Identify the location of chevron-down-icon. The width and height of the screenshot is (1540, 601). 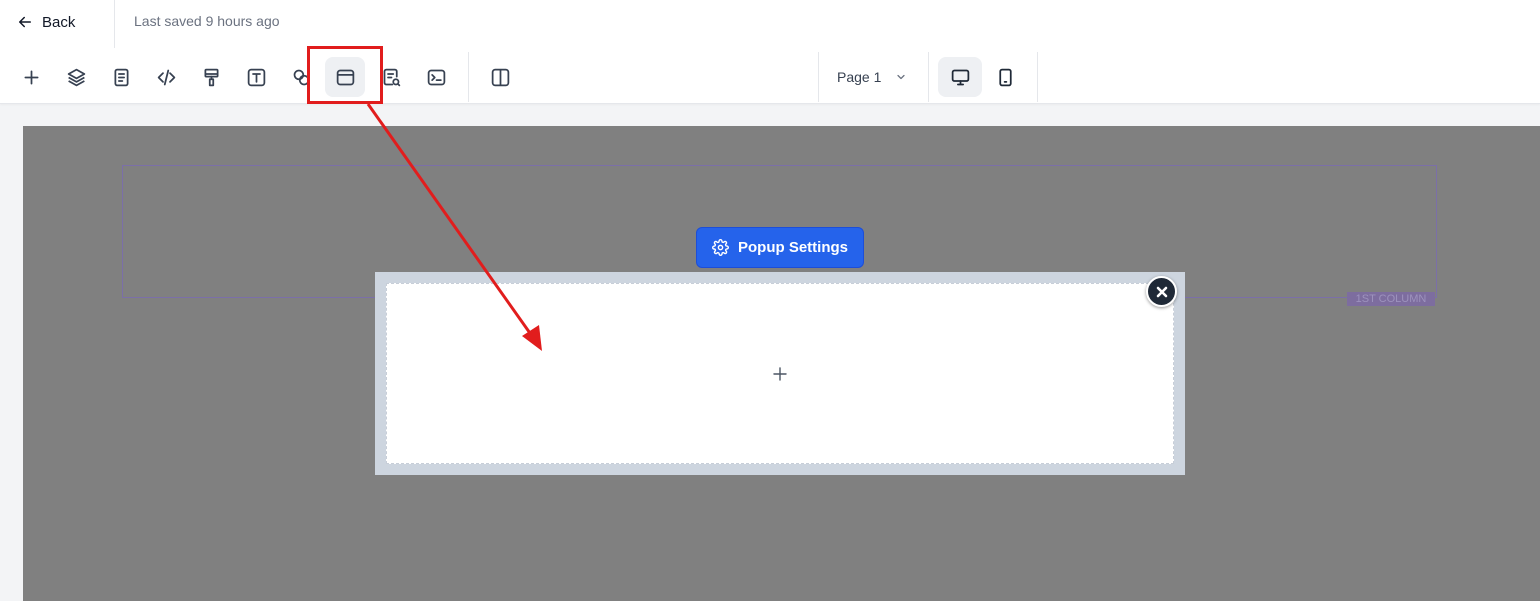
(901, 77).